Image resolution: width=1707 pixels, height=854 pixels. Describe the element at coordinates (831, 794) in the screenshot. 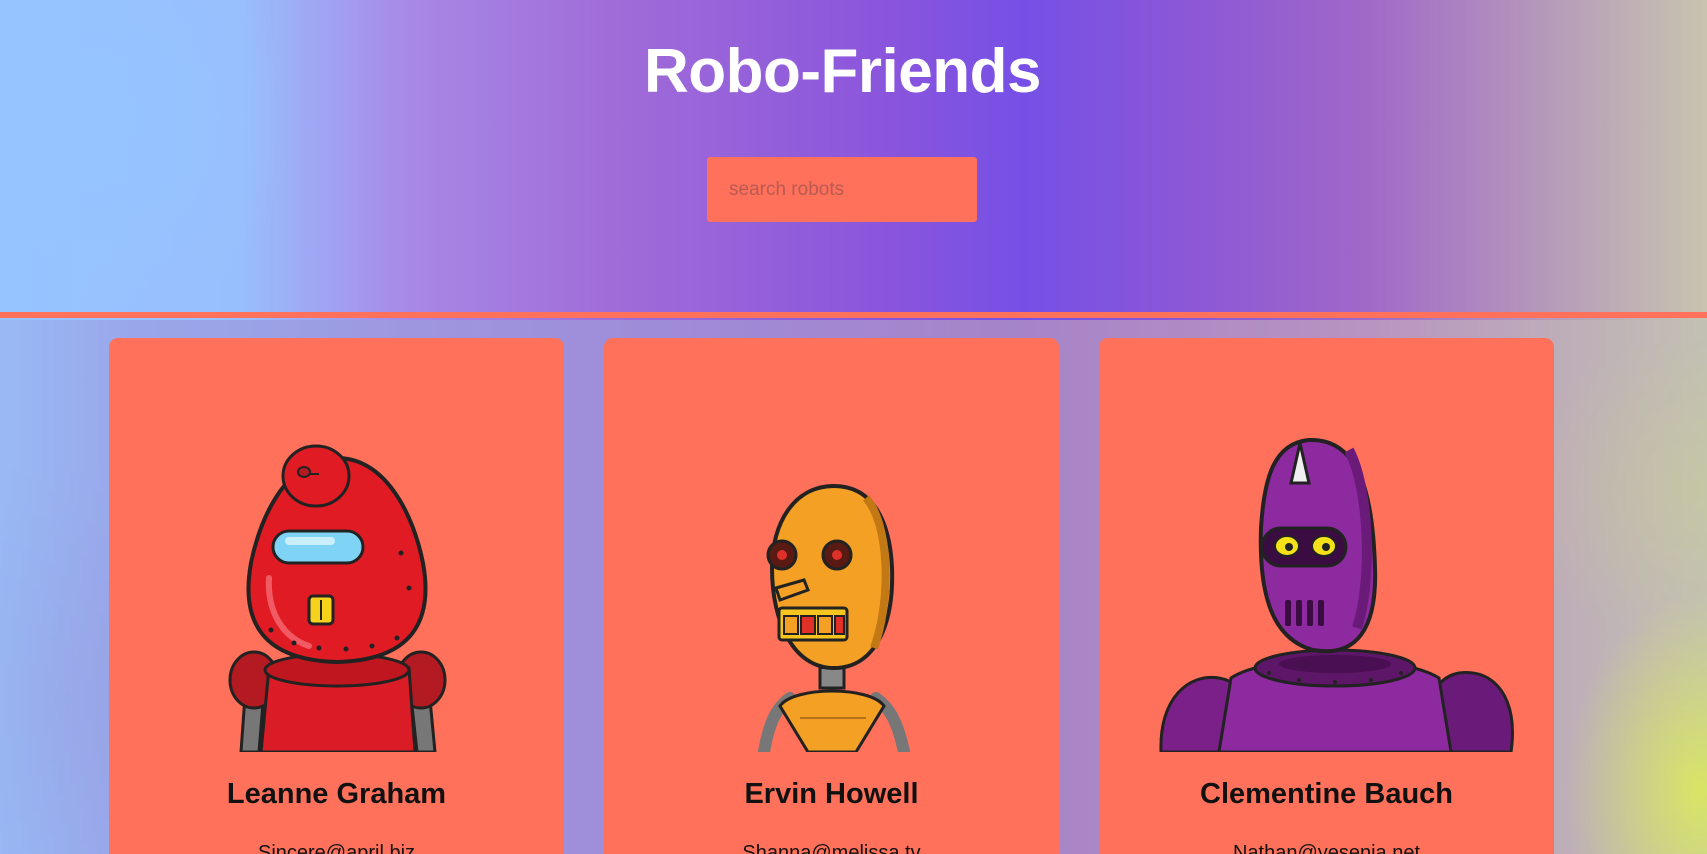

I see `robot-name: Ervin Howell` at that location.